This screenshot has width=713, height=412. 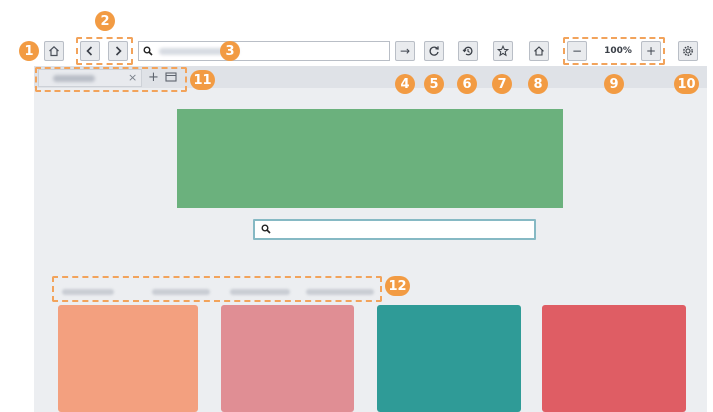 I want to click on arrow-right-icon: →, so click(x=405, y=51).